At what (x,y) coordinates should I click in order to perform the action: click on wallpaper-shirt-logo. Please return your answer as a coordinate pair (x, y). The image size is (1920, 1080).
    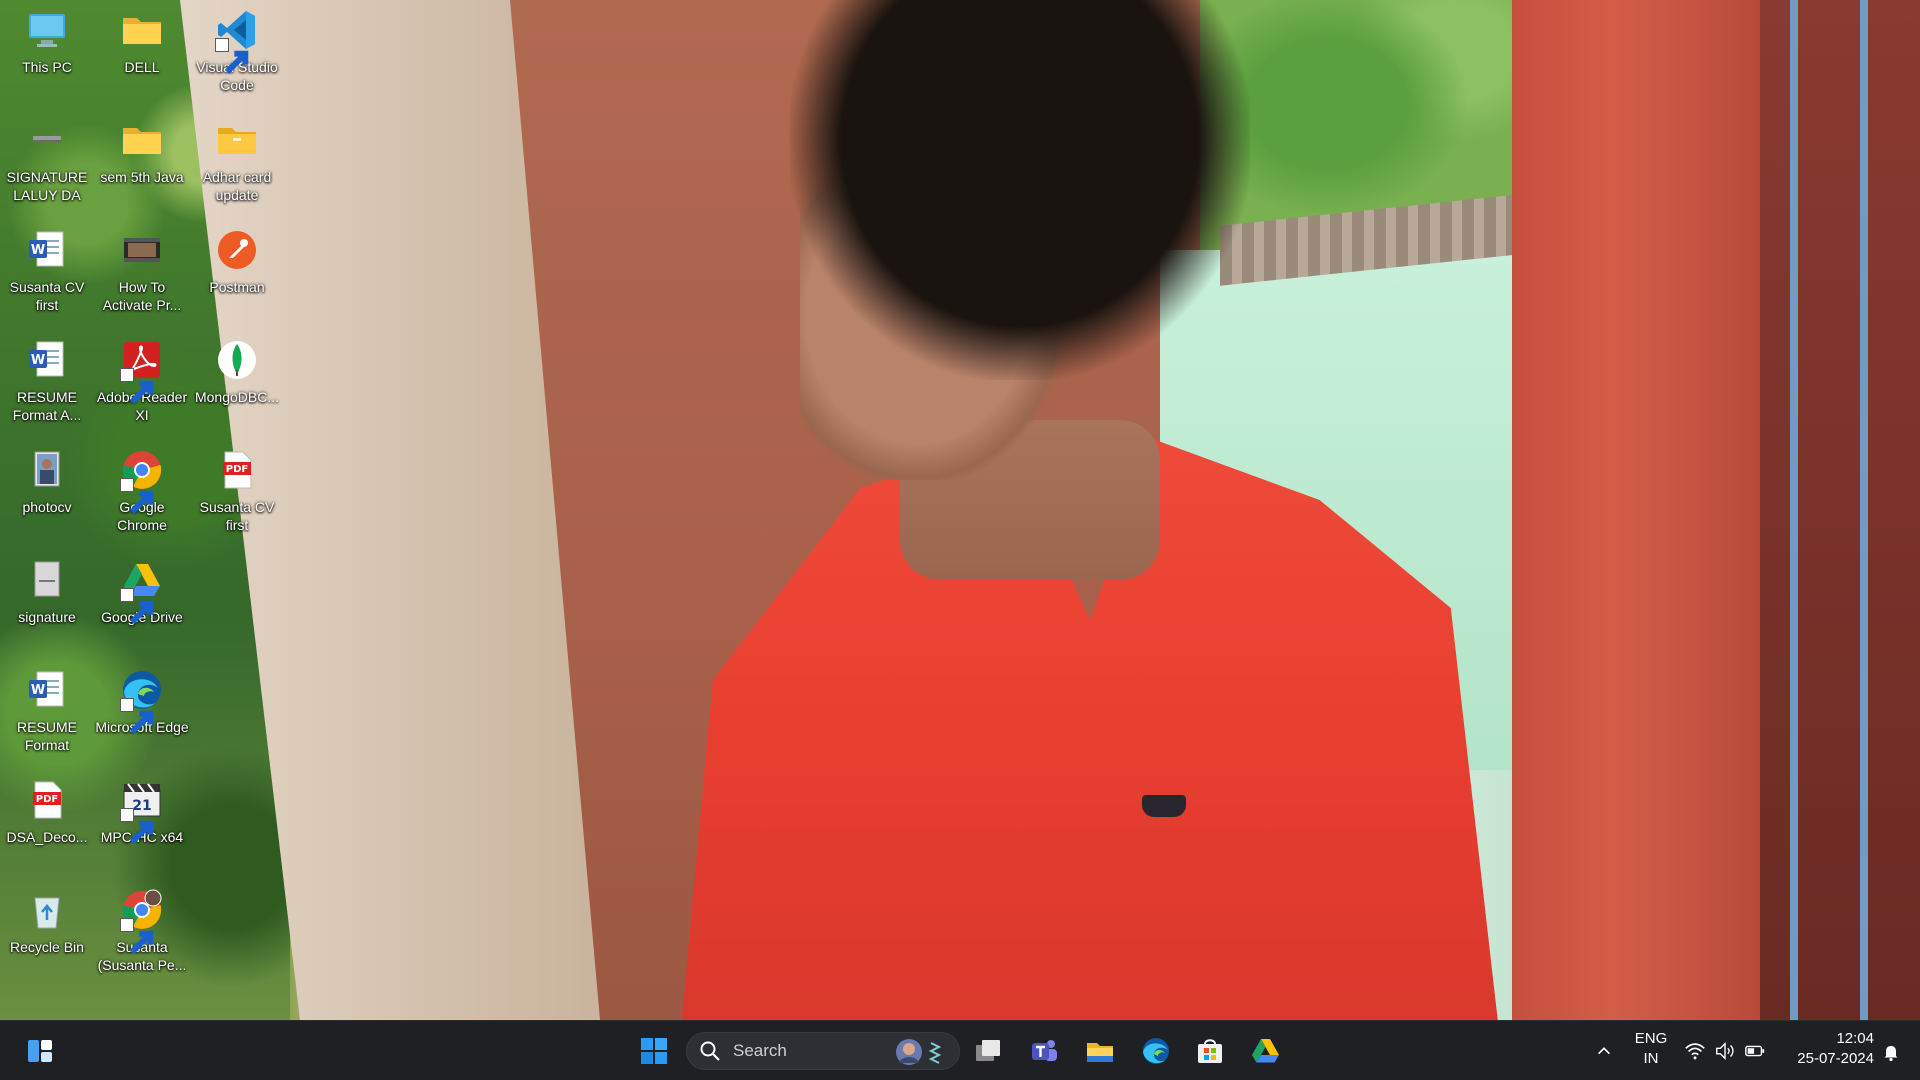
    Looking at the image, I should click on (1164, 806).